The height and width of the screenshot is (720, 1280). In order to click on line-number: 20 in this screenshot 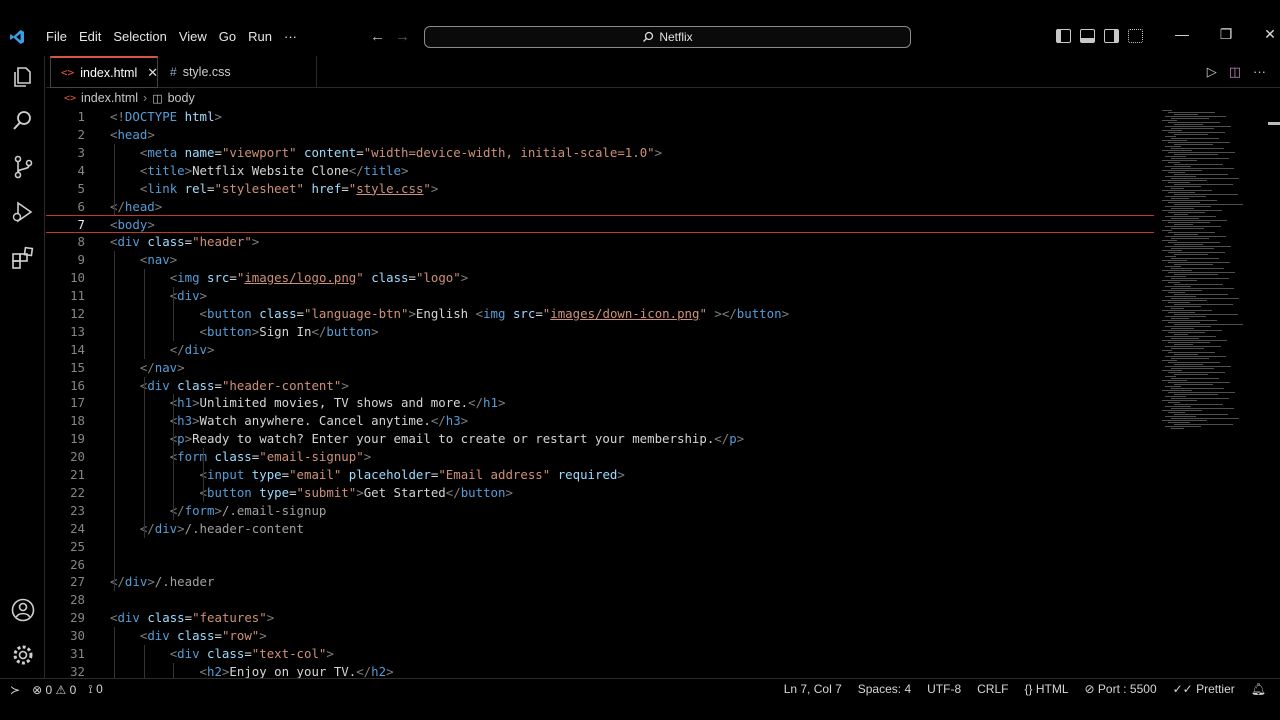, I will do `click(77, 457)`.